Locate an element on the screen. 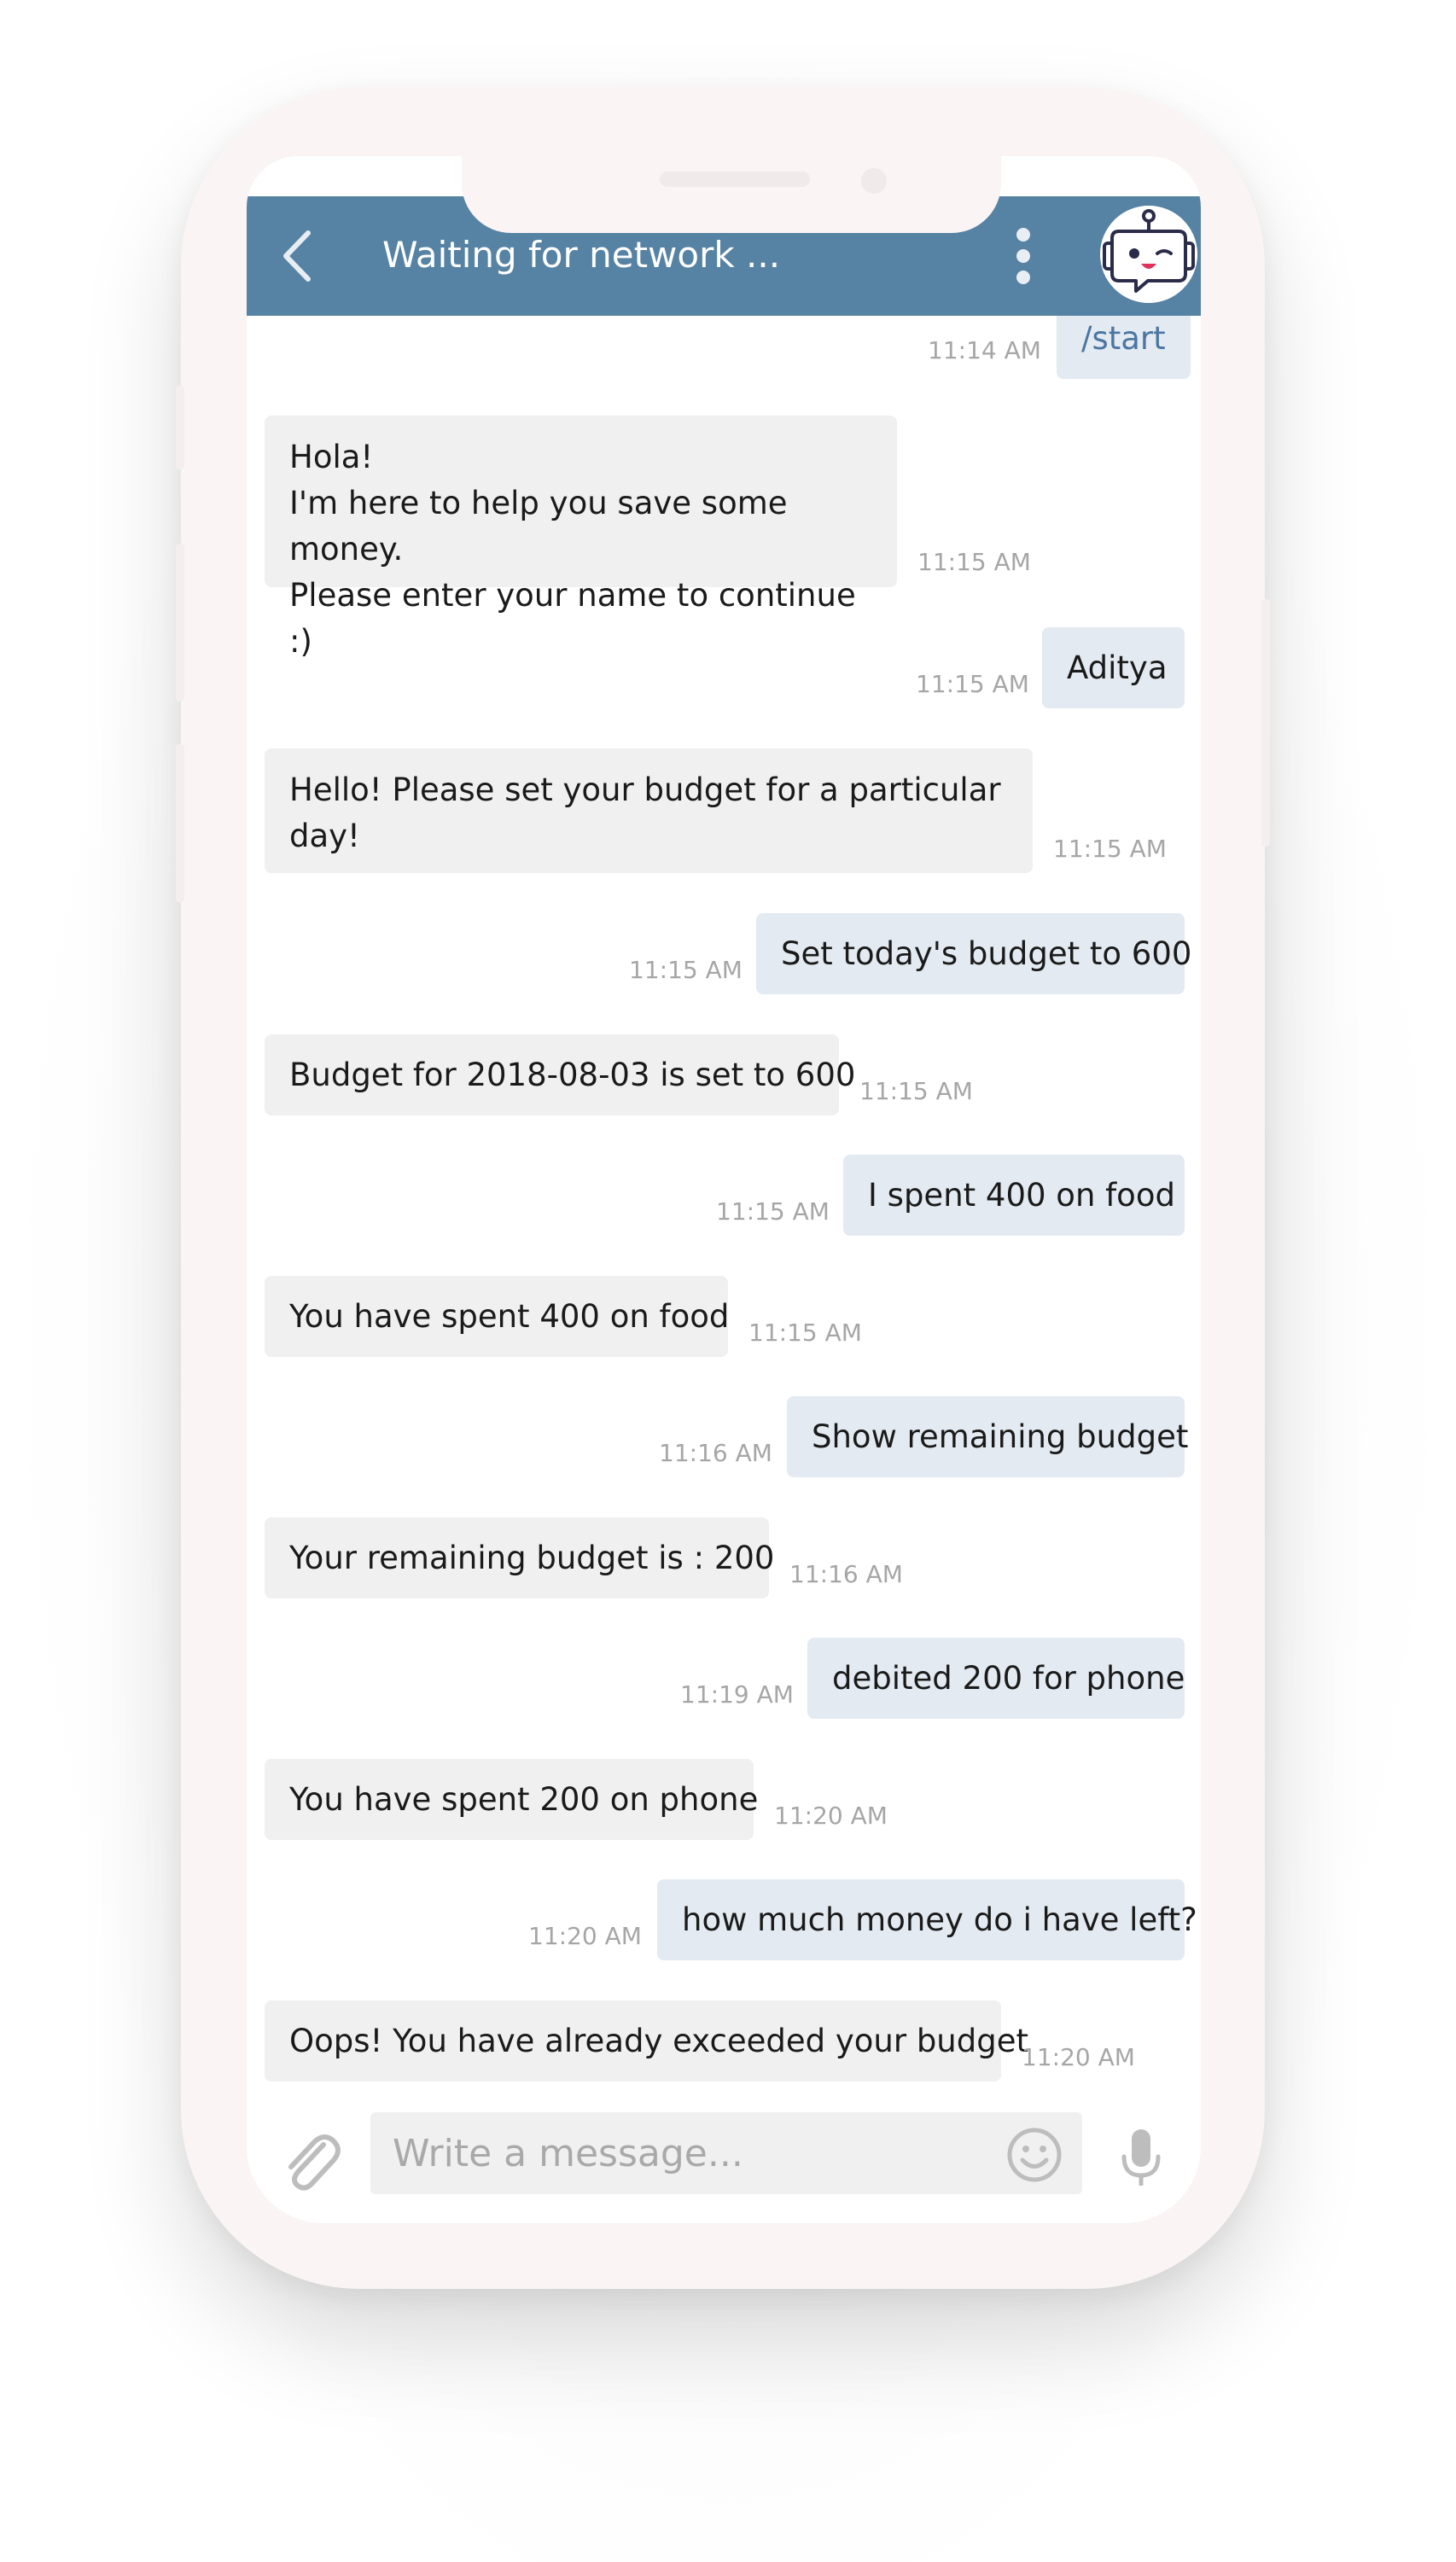  message-text: debited 200 for phone is located at coordinates (996, 1678).